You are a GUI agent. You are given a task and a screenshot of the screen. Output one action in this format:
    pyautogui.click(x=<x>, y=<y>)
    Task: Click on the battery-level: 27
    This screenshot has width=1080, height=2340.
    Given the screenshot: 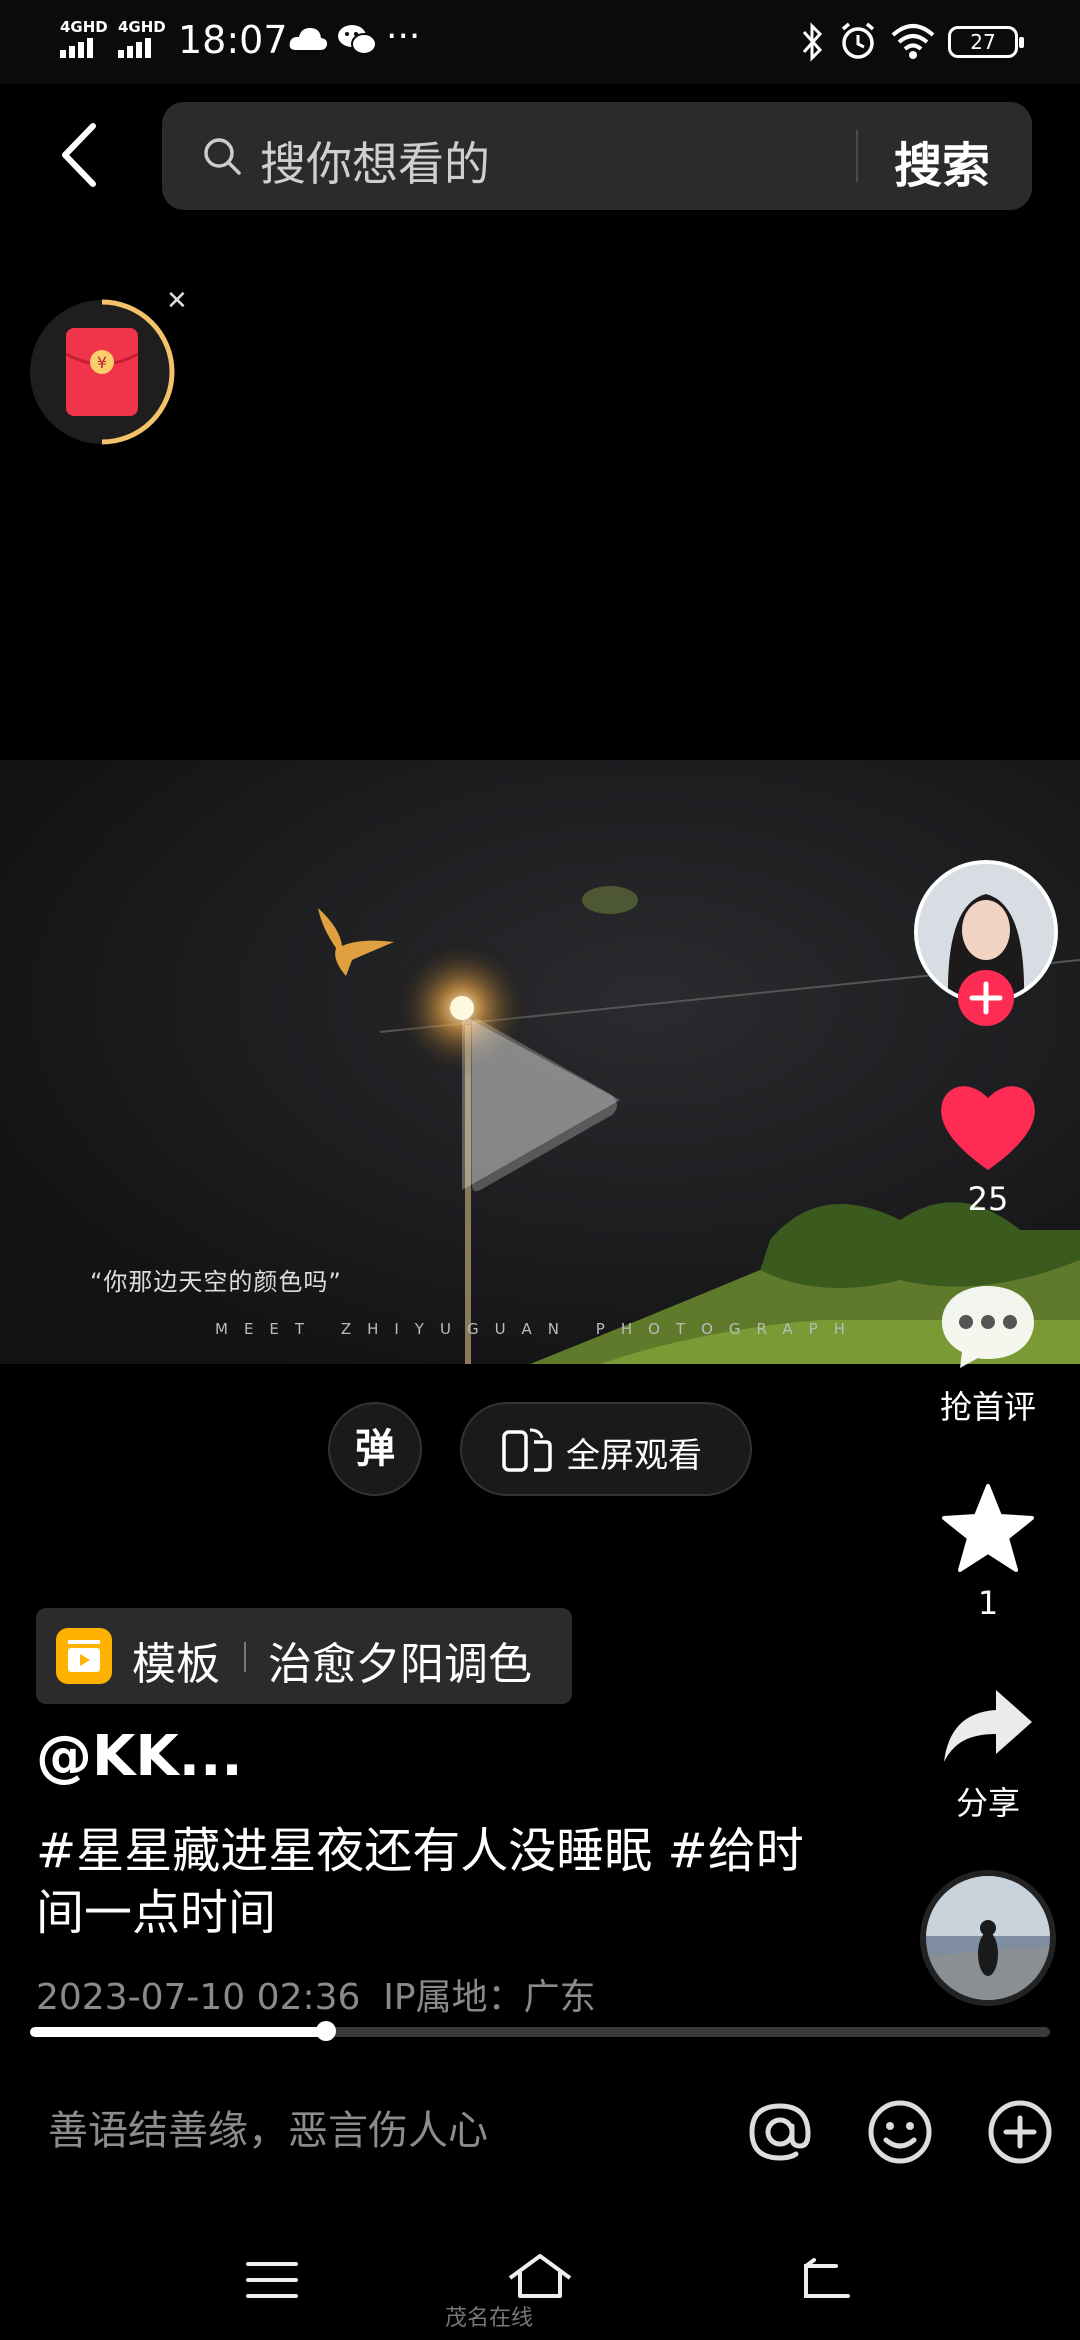 What is the action you would take?
    pyautogui.click(x=983, y=42)
    